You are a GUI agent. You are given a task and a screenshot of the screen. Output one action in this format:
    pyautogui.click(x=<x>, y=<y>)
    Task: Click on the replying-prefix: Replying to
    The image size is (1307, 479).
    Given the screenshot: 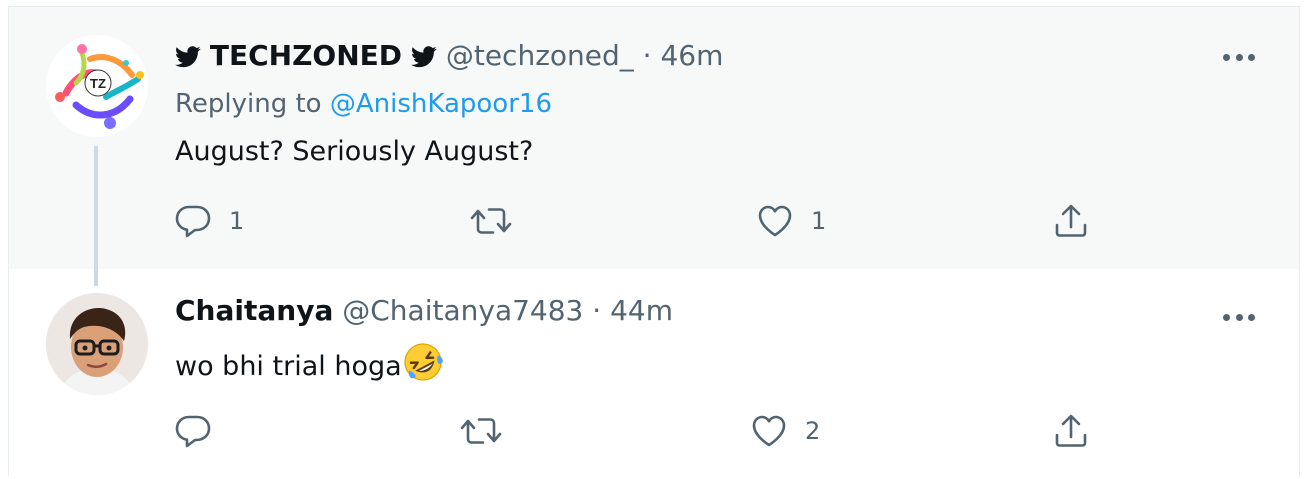 What is the action you would take?
    pyautogui.click(x=248, y=104)
    